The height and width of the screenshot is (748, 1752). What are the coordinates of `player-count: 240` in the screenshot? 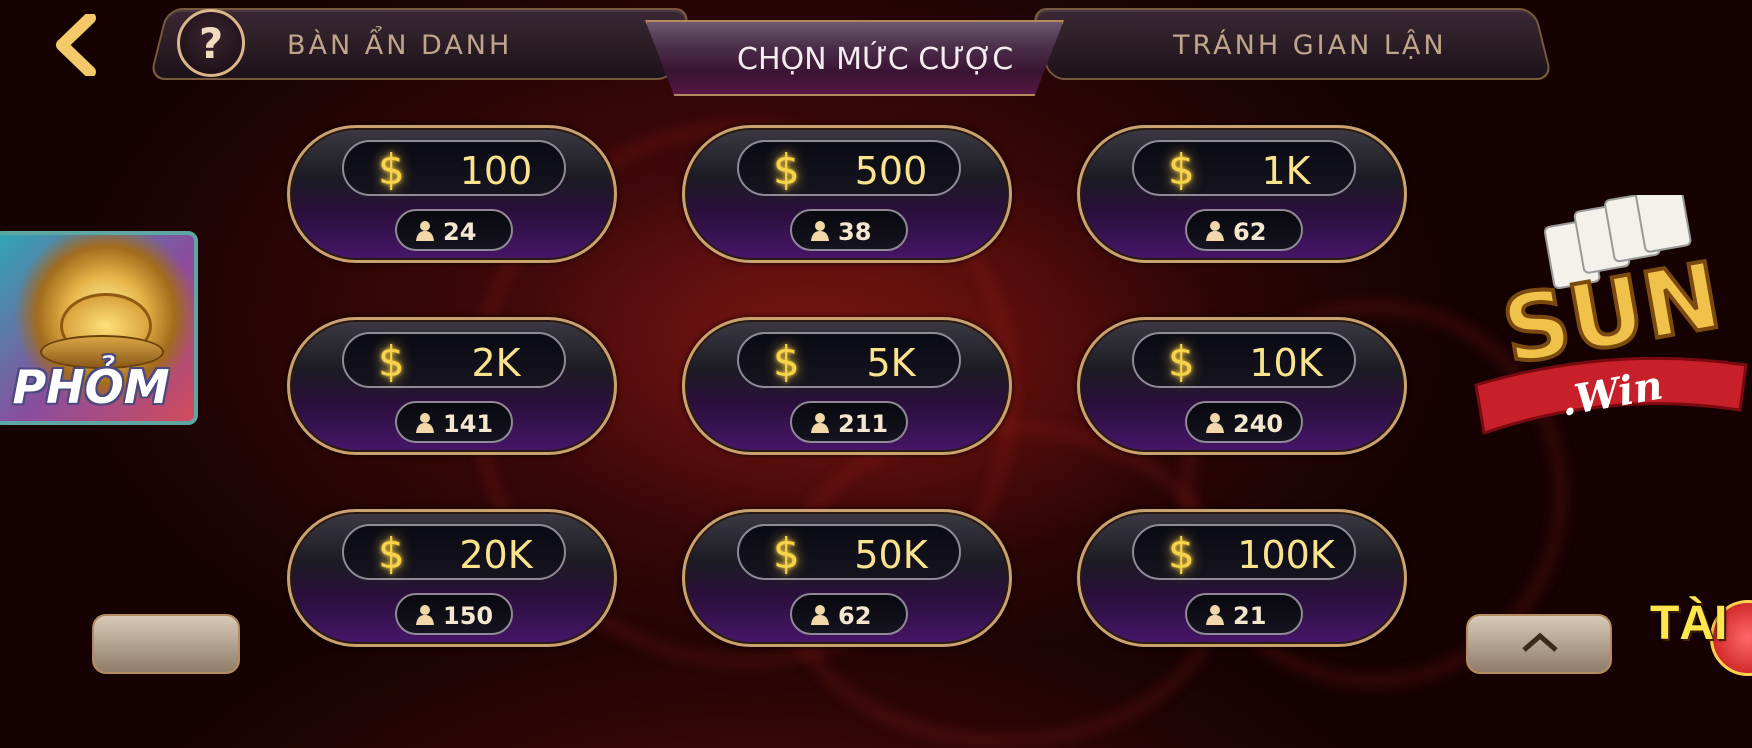 It's located at (1258, 424).